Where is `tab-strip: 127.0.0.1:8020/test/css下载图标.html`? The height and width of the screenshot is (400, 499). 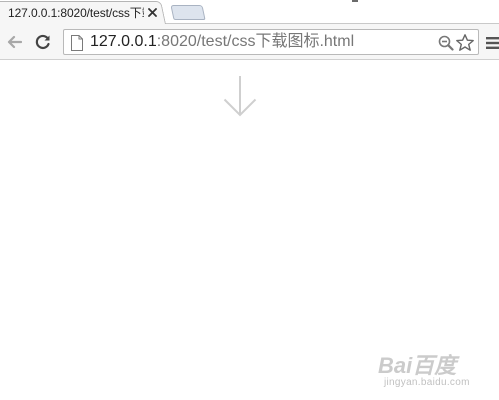 tab-strip: 127.0.0.1:8020/test/css下载图标.html is located at coordinates (249, 12).